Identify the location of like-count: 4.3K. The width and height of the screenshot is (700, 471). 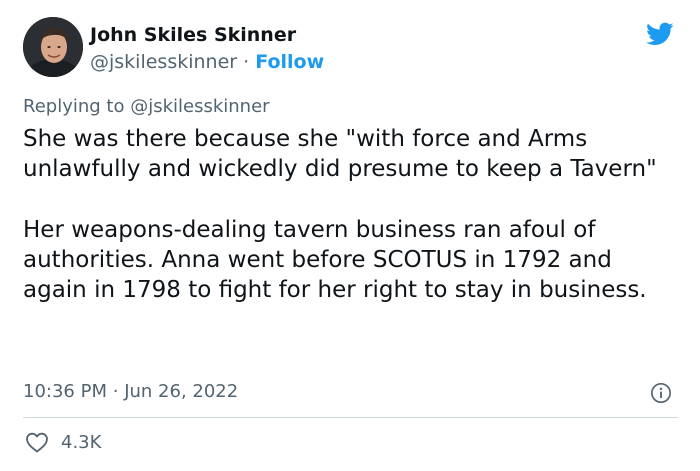
(81, 442).